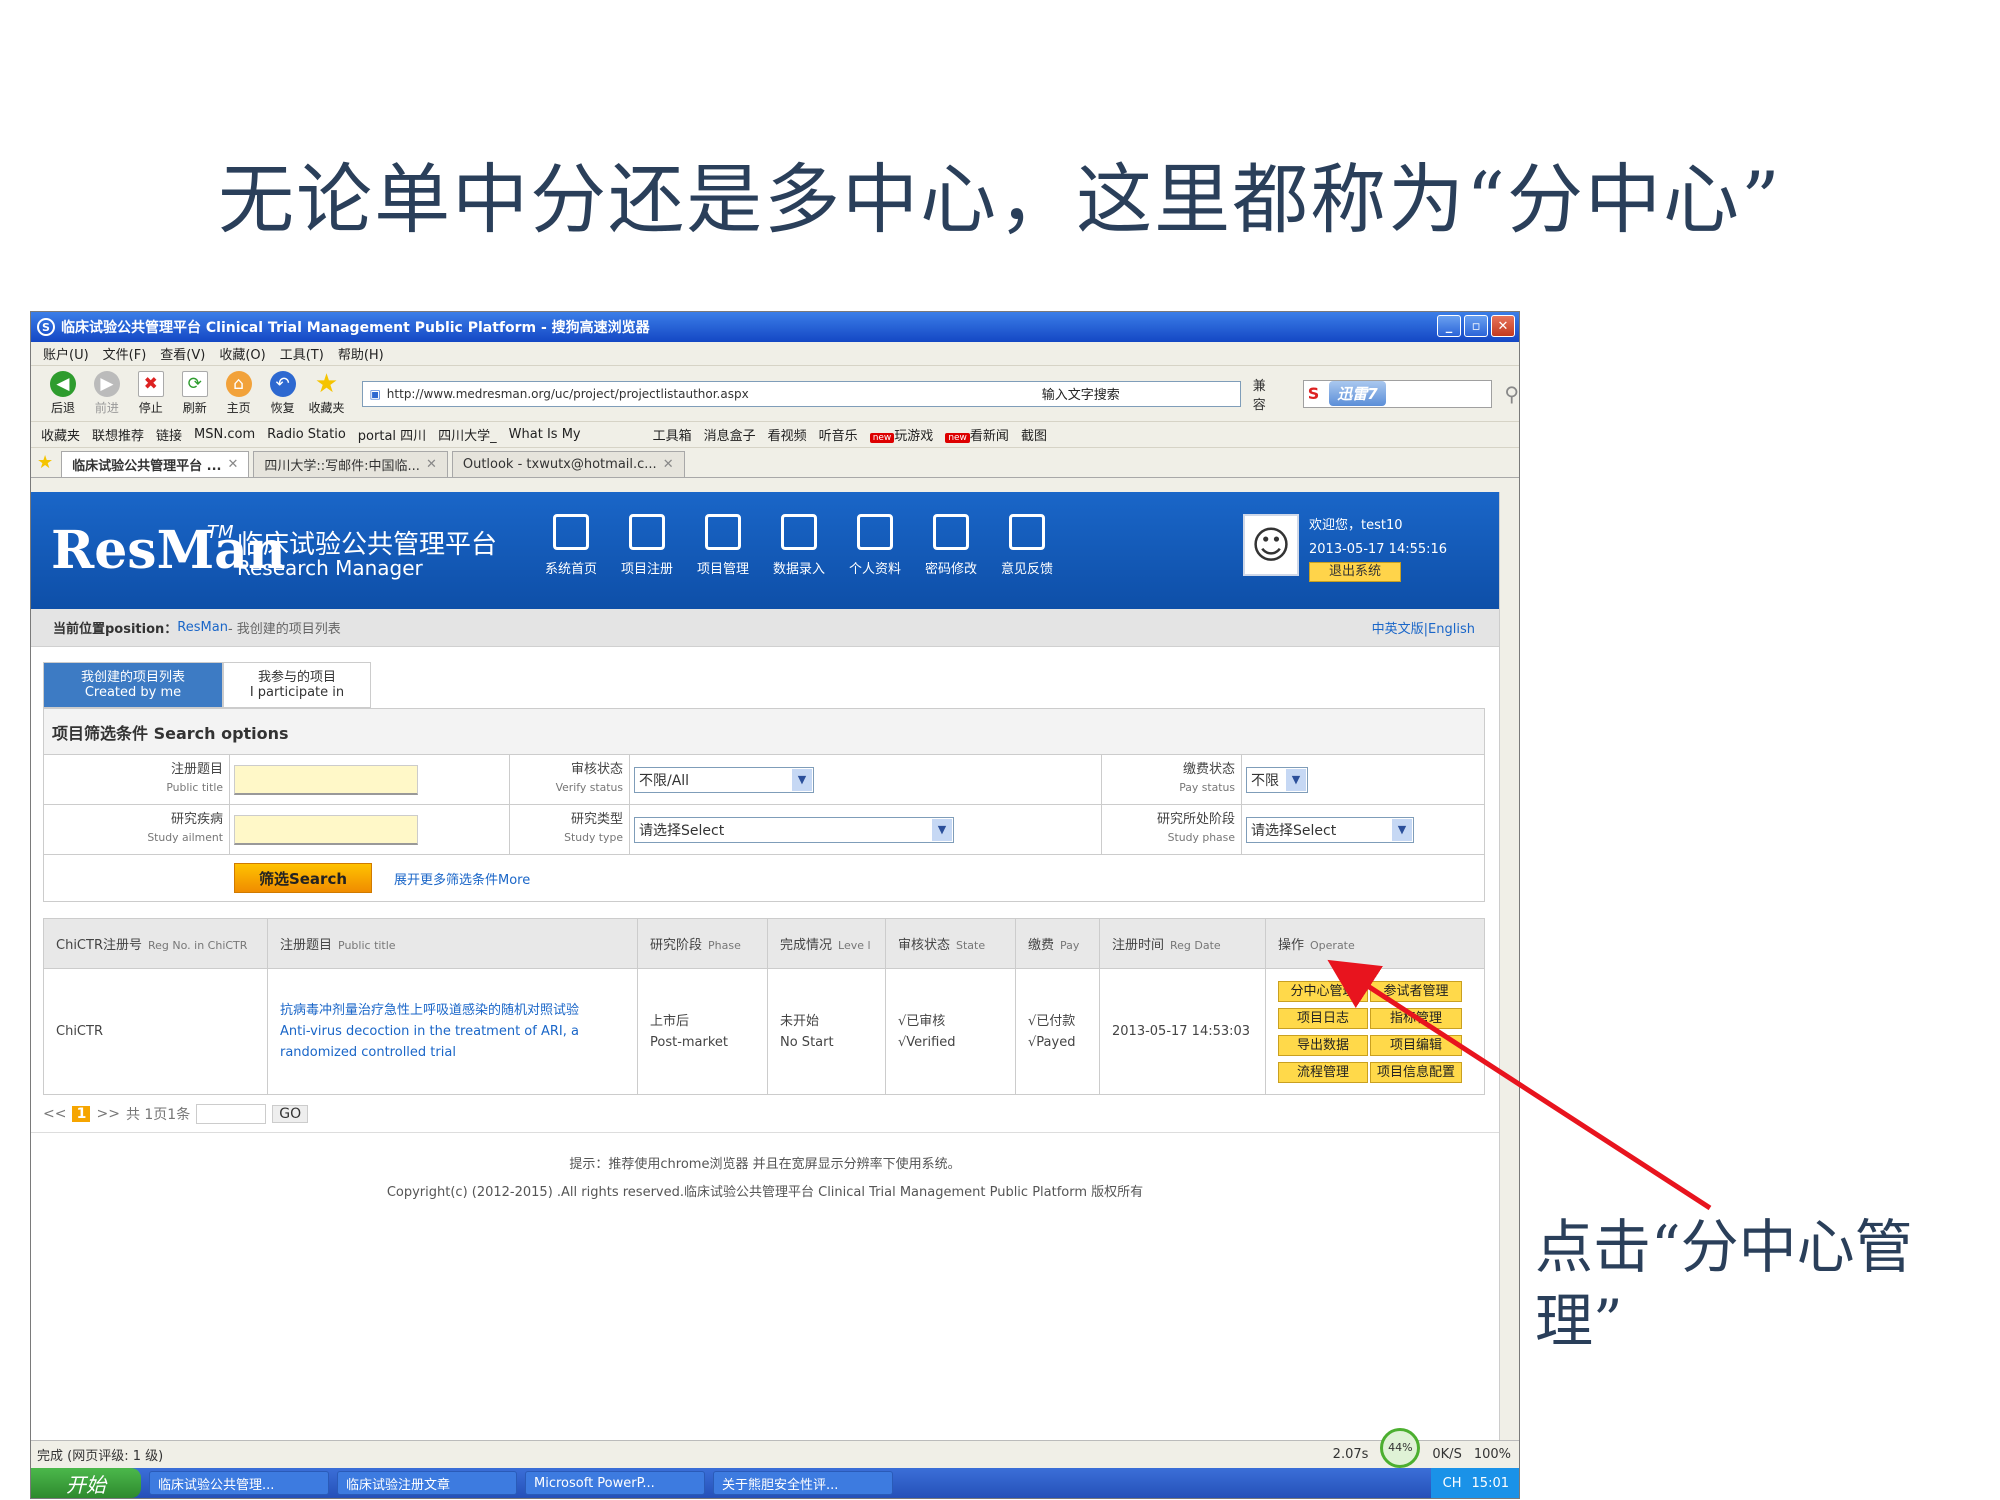 This screenshot has width=2000, height=1500. I want to click on verify-status-select: 不限/All ▼, so click(724, 779).